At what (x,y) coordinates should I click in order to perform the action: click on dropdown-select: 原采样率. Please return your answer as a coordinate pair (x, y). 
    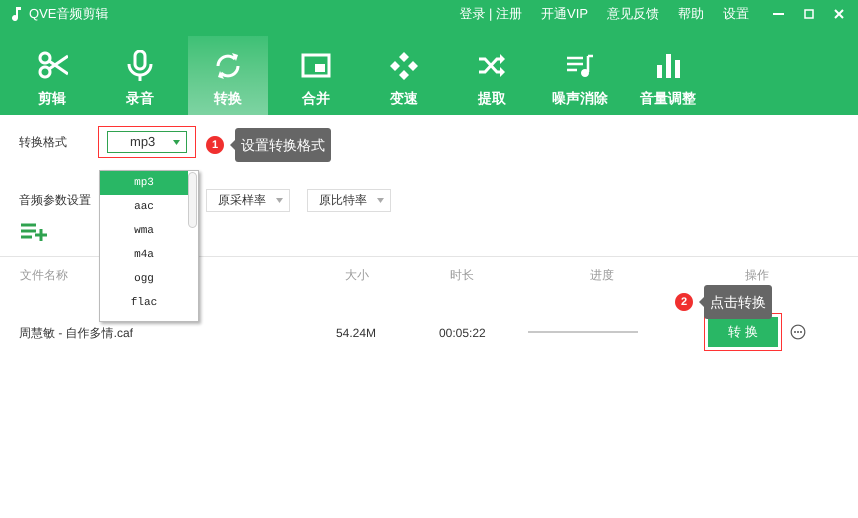
    Looking at the image, I should click on (248, 200).